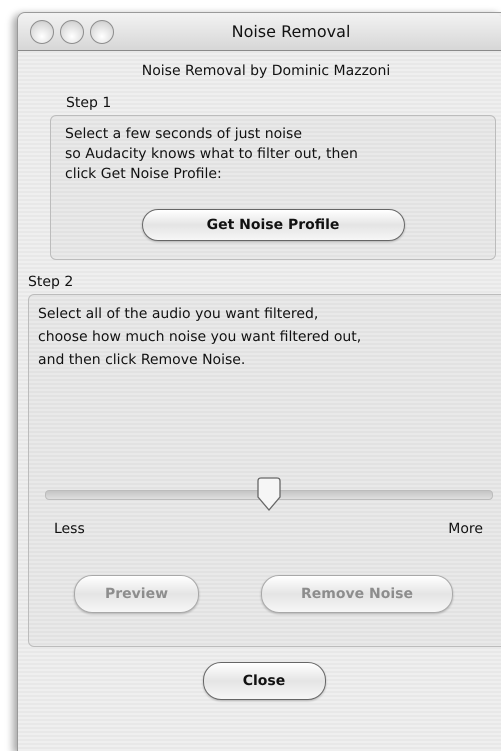  What do you see at coordinates (199, 337) in the screenshot?
I see `instruction-text: Select all of the audio you want filtered, choose how much noise you want filtered out, and then click Remove Noise.` at bounding box center [199, 337].